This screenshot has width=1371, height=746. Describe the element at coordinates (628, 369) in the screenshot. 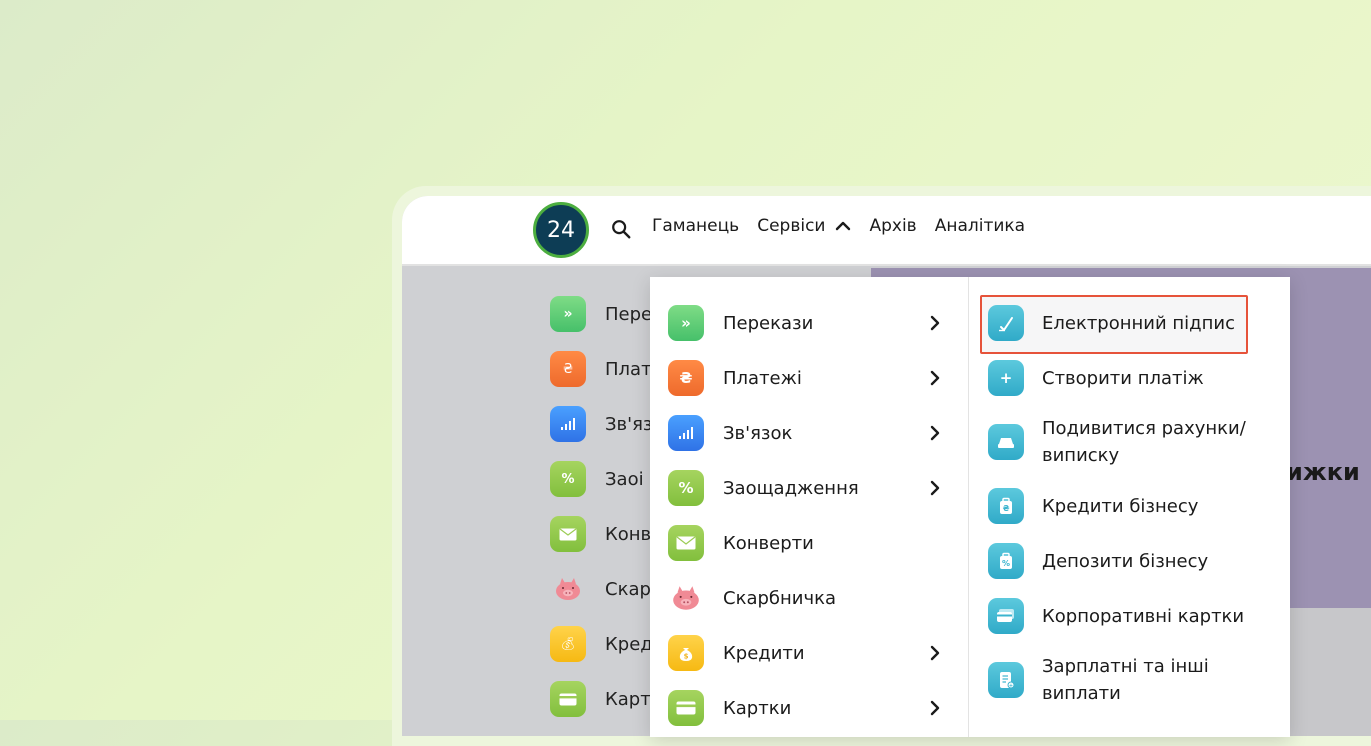

I see `bg-item-label: Плат` at that location.